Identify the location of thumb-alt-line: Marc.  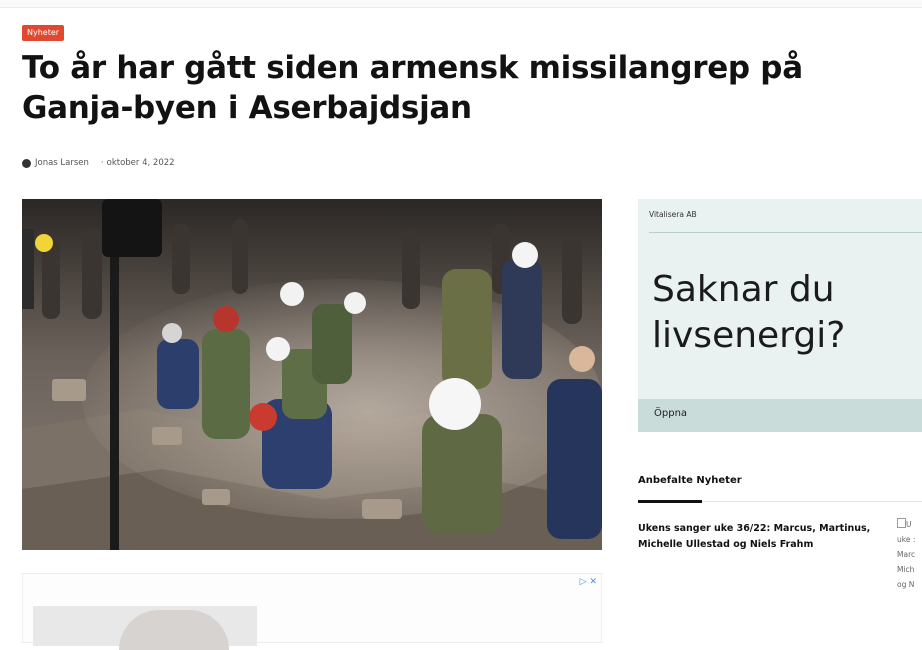
(906, 554).